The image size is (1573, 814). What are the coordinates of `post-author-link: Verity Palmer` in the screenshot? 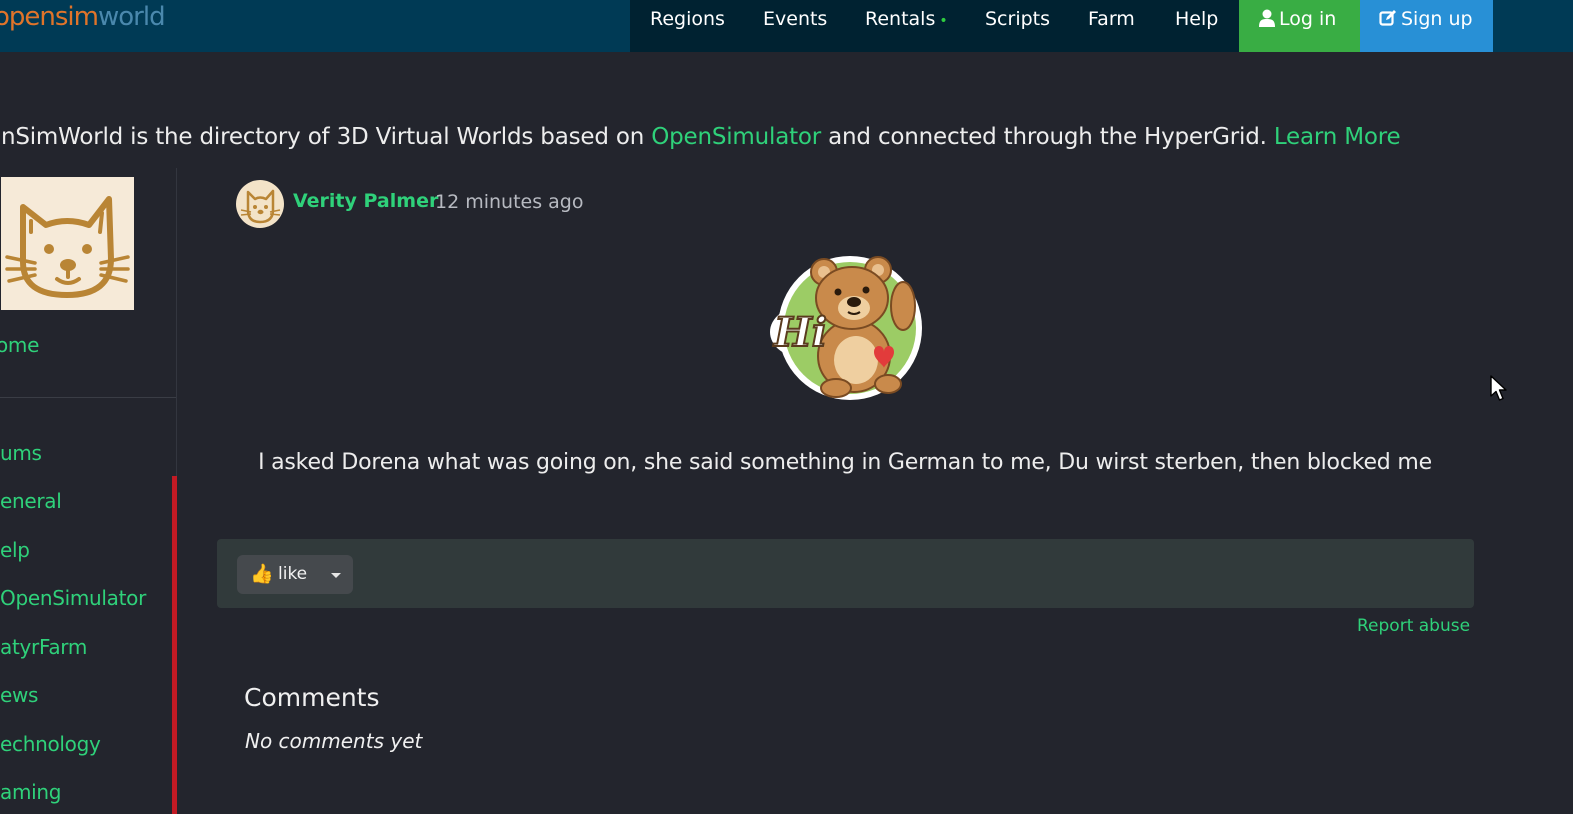 It's located at (365, 201).